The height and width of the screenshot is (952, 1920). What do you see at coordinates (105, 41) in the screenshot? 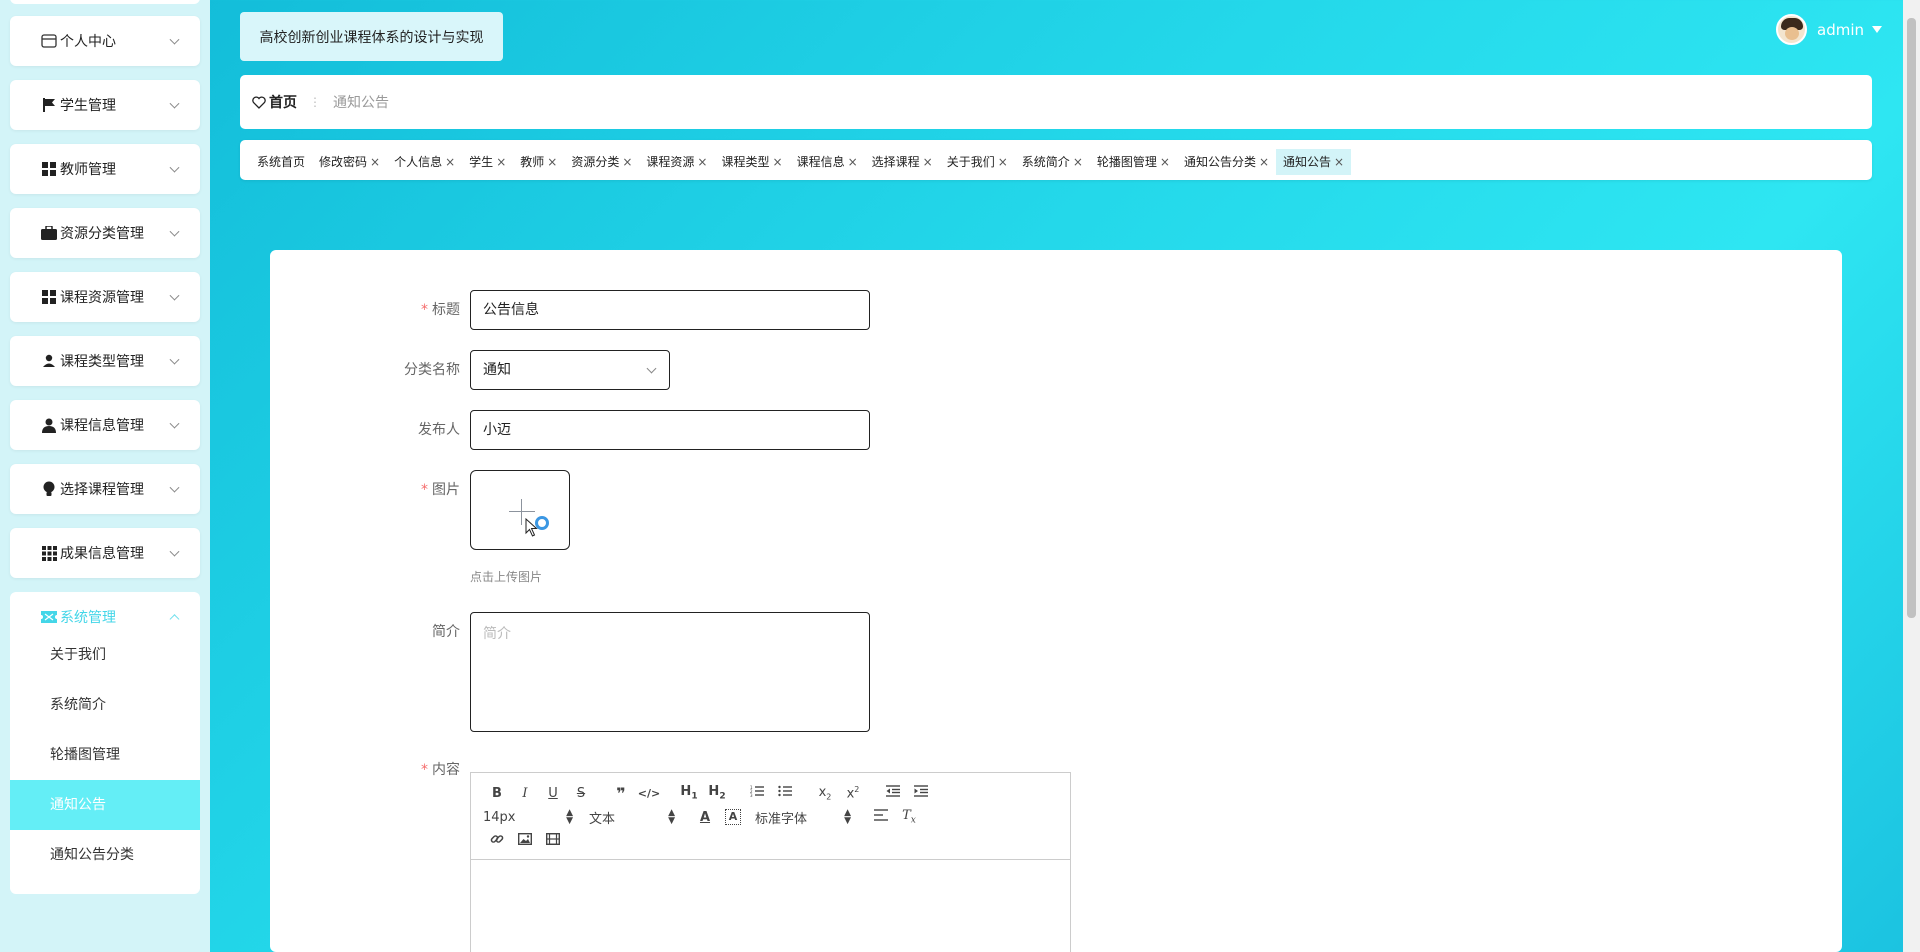
I see `sidebar-item-personal-center: 个人中心` at bounding box center [105, 41].